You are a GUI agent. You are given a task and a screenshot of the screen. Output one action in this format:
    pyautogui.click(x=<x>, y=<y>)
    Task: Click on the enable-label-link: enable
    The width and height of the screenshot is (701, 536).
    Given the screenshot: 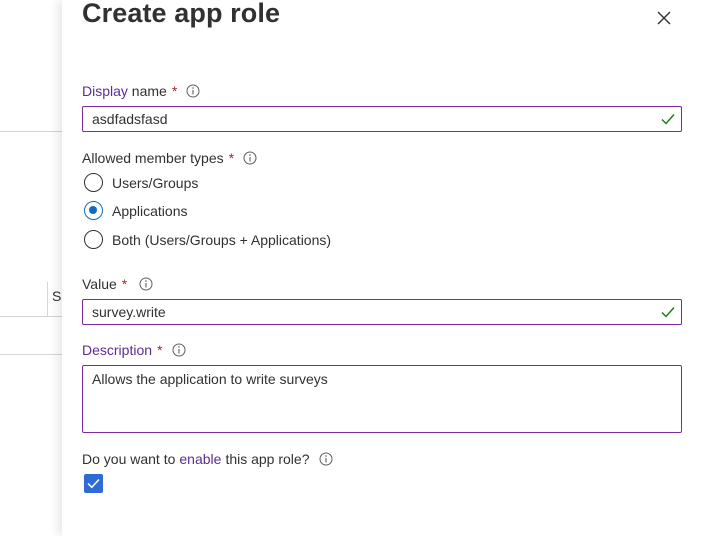 What is the action you would take?
    pyautogui.click(x=200, y=459)
    